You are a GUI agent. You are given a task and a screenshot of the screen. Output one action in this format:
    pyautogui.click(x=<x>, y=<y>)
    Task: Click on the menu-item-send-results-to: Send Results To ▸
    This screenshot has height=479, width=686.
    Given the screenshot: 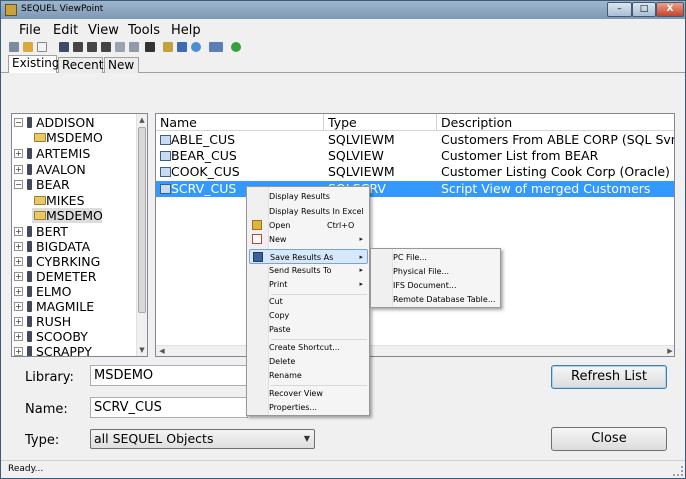 What is the action you would take?
    pyautogui.click(x=308, y=270)
    